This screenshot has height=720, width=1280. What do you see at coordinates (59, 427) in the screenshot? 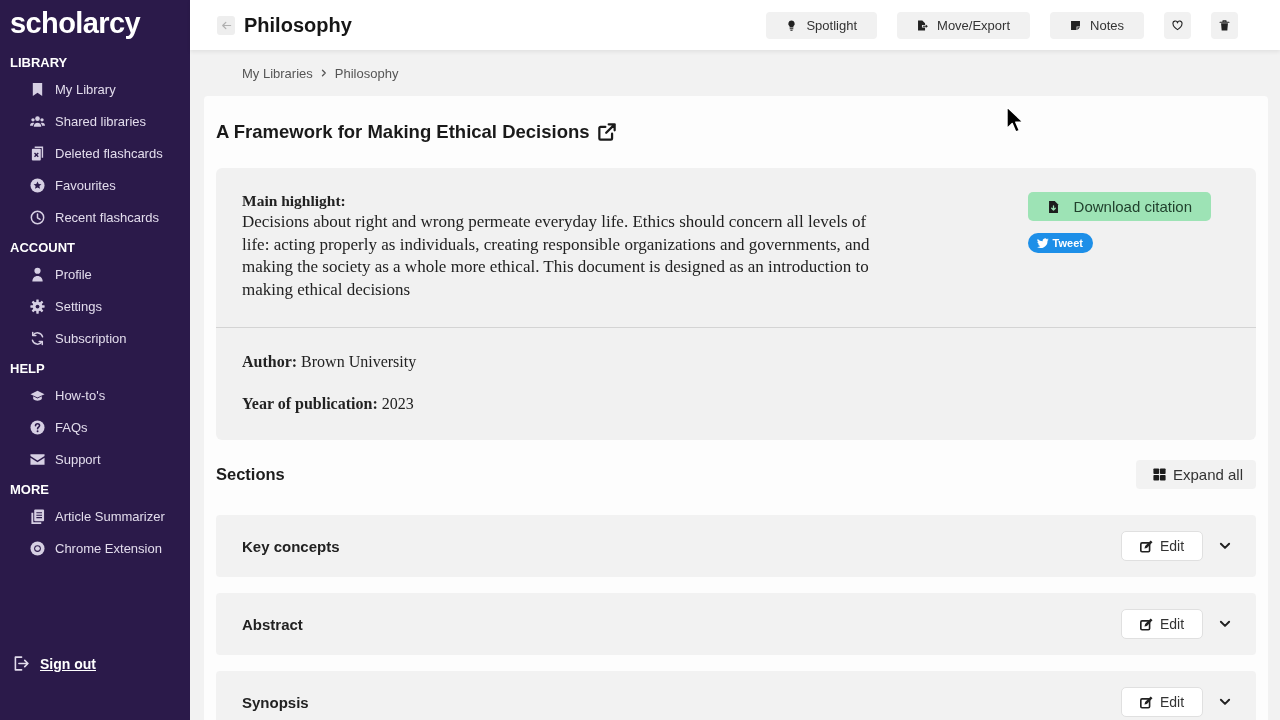
I see `sidebar-item: FAQs` at bounding box center [59, 427].